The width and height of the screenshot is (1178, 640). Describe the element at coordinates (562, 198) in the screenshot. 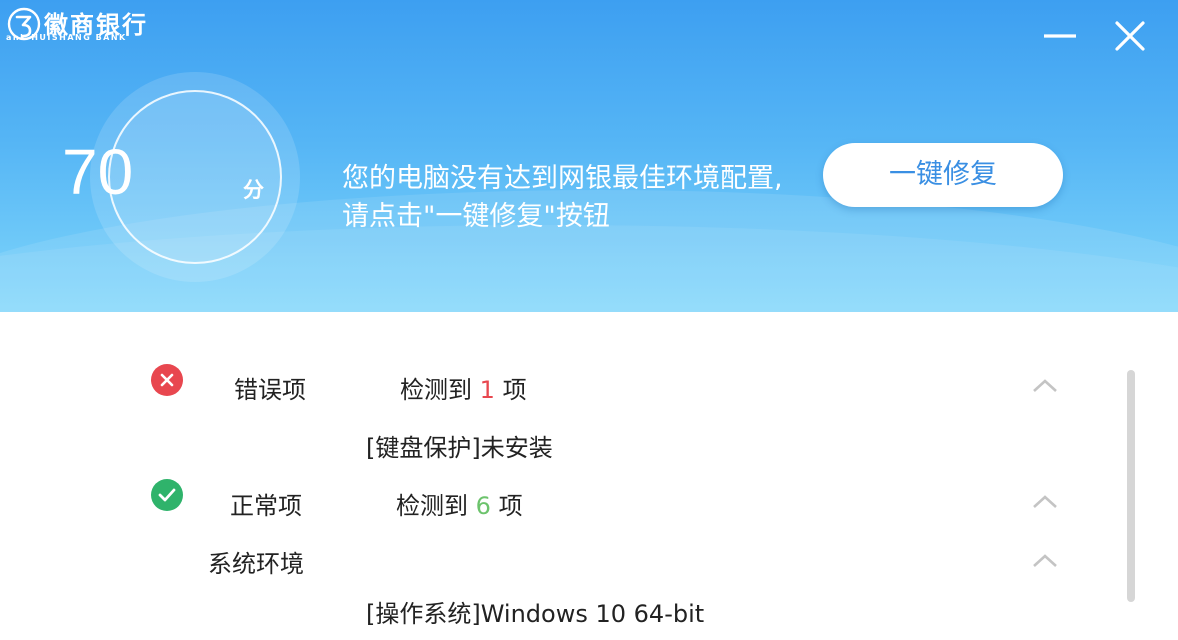

I see `status-message: 您的电脑没有达到网银最佳环境配置, 请点击"一键修复"按钮` at that location.